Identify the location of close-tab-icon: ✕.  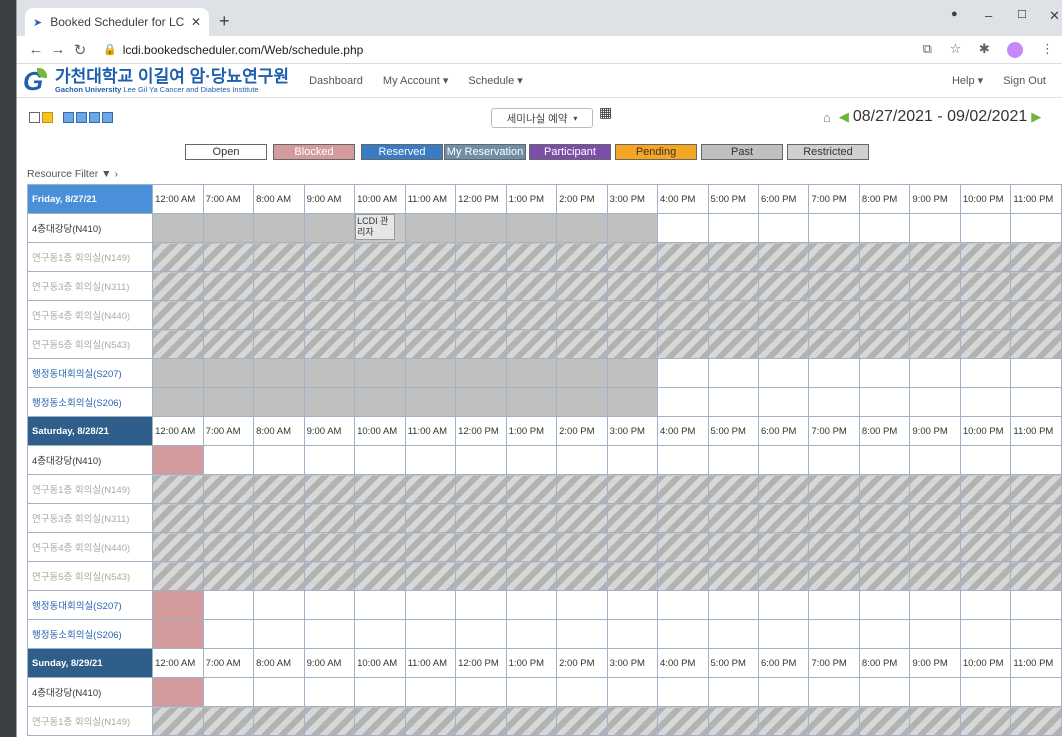
(196, 22).